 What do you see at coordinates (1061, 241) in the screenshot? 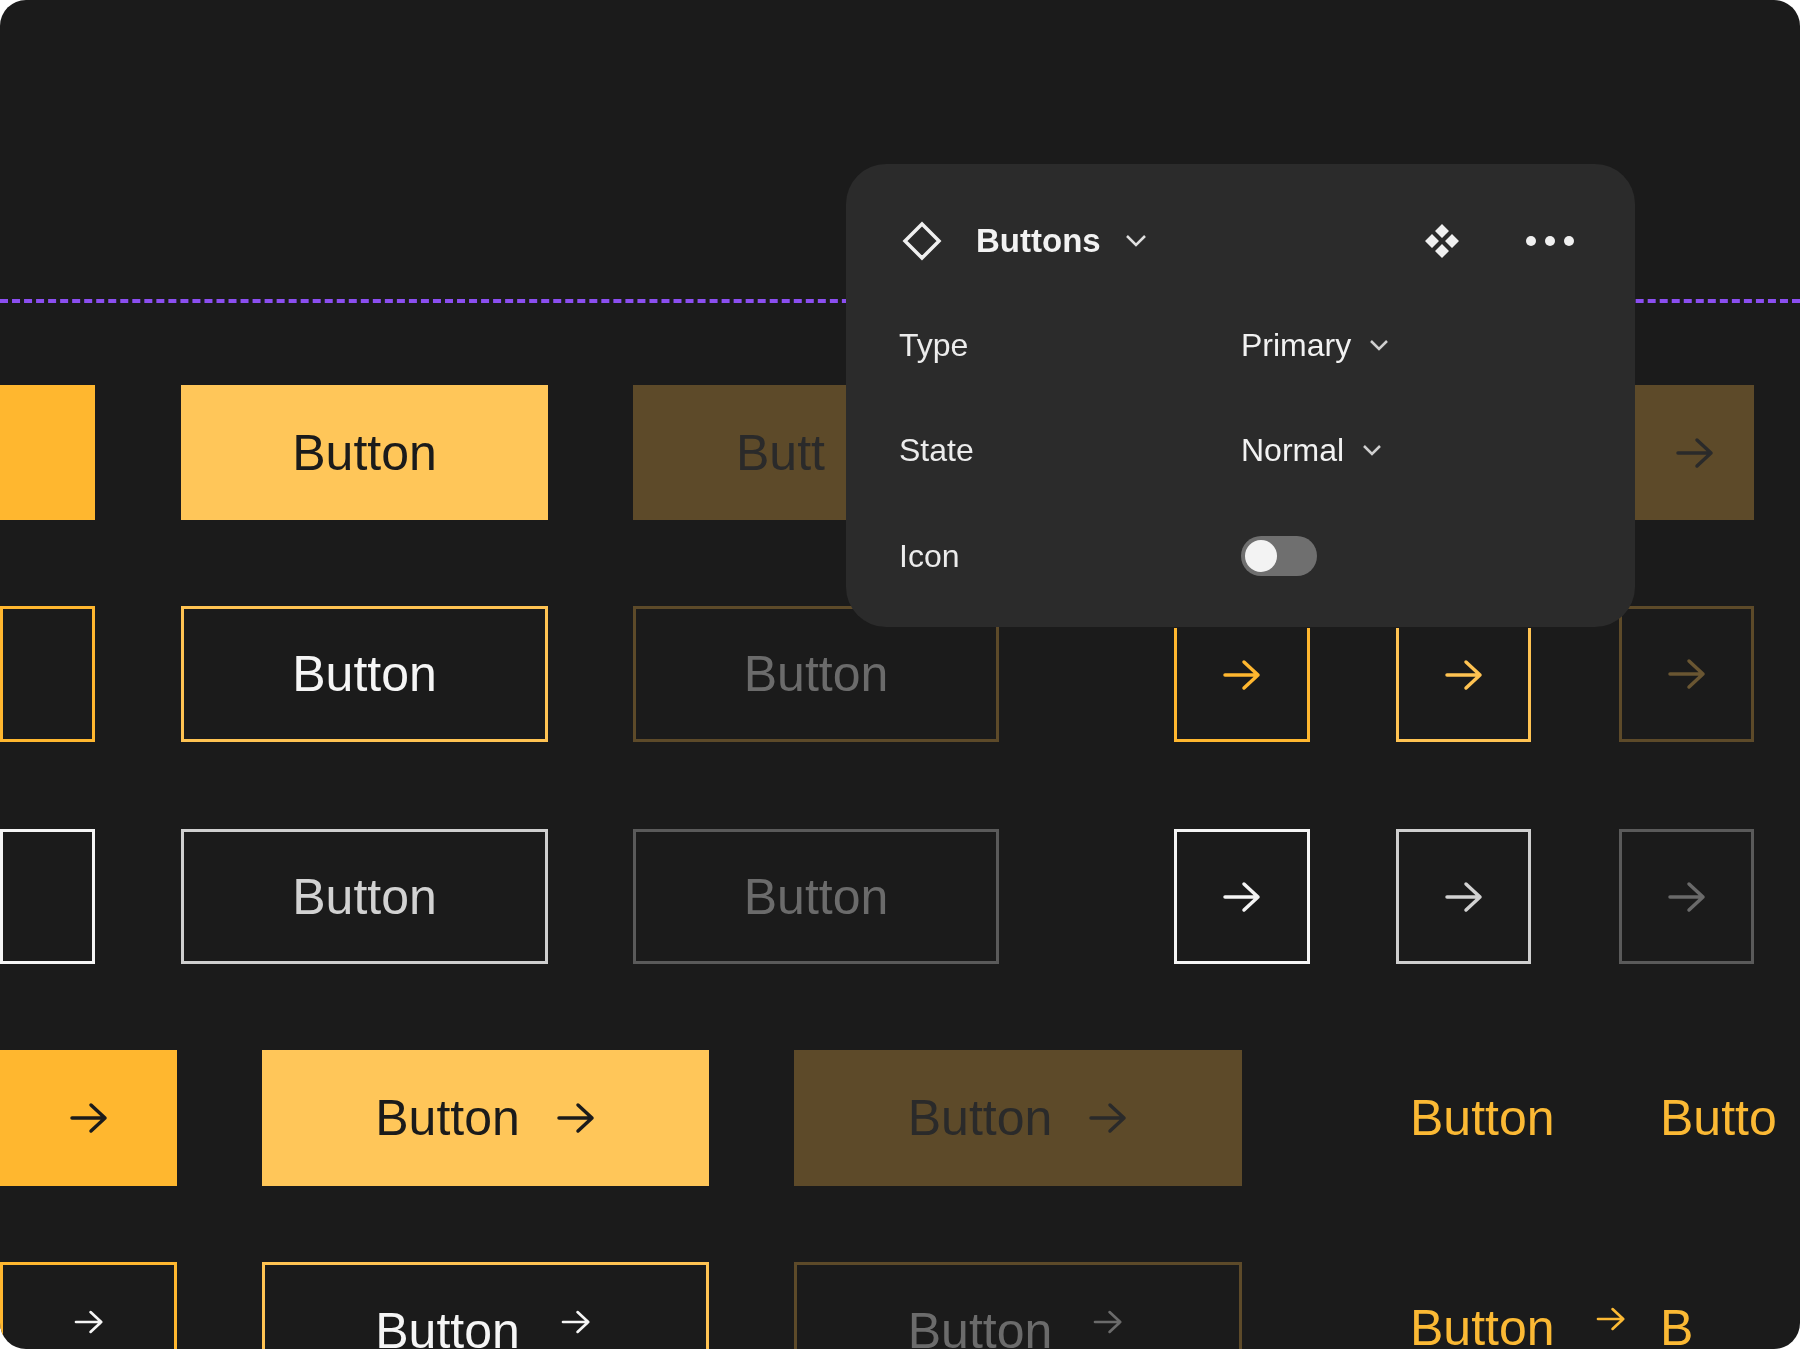
I see `component-title-dropdown: Buttons` at bounding box center [1061, 241].